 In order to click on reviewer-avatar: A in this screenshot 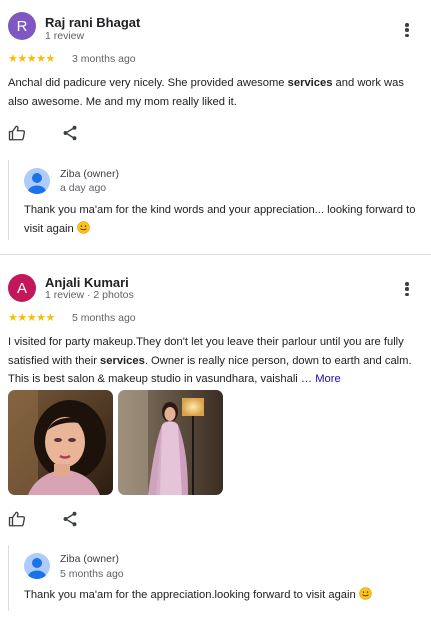, I will do `click(22, 288)`.